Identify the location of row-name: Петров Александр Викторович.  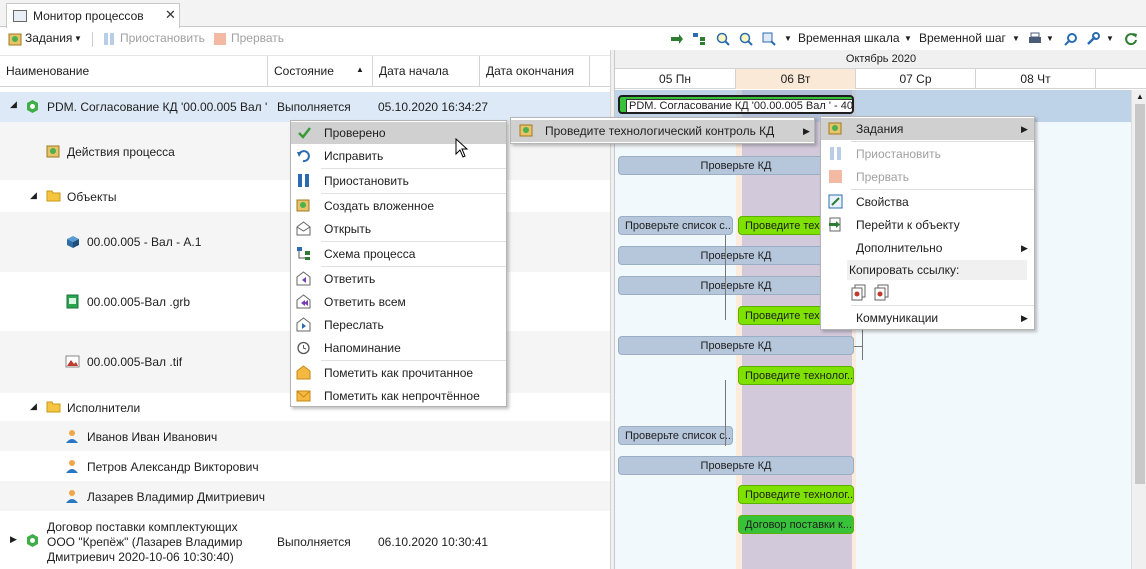
(173, 467).